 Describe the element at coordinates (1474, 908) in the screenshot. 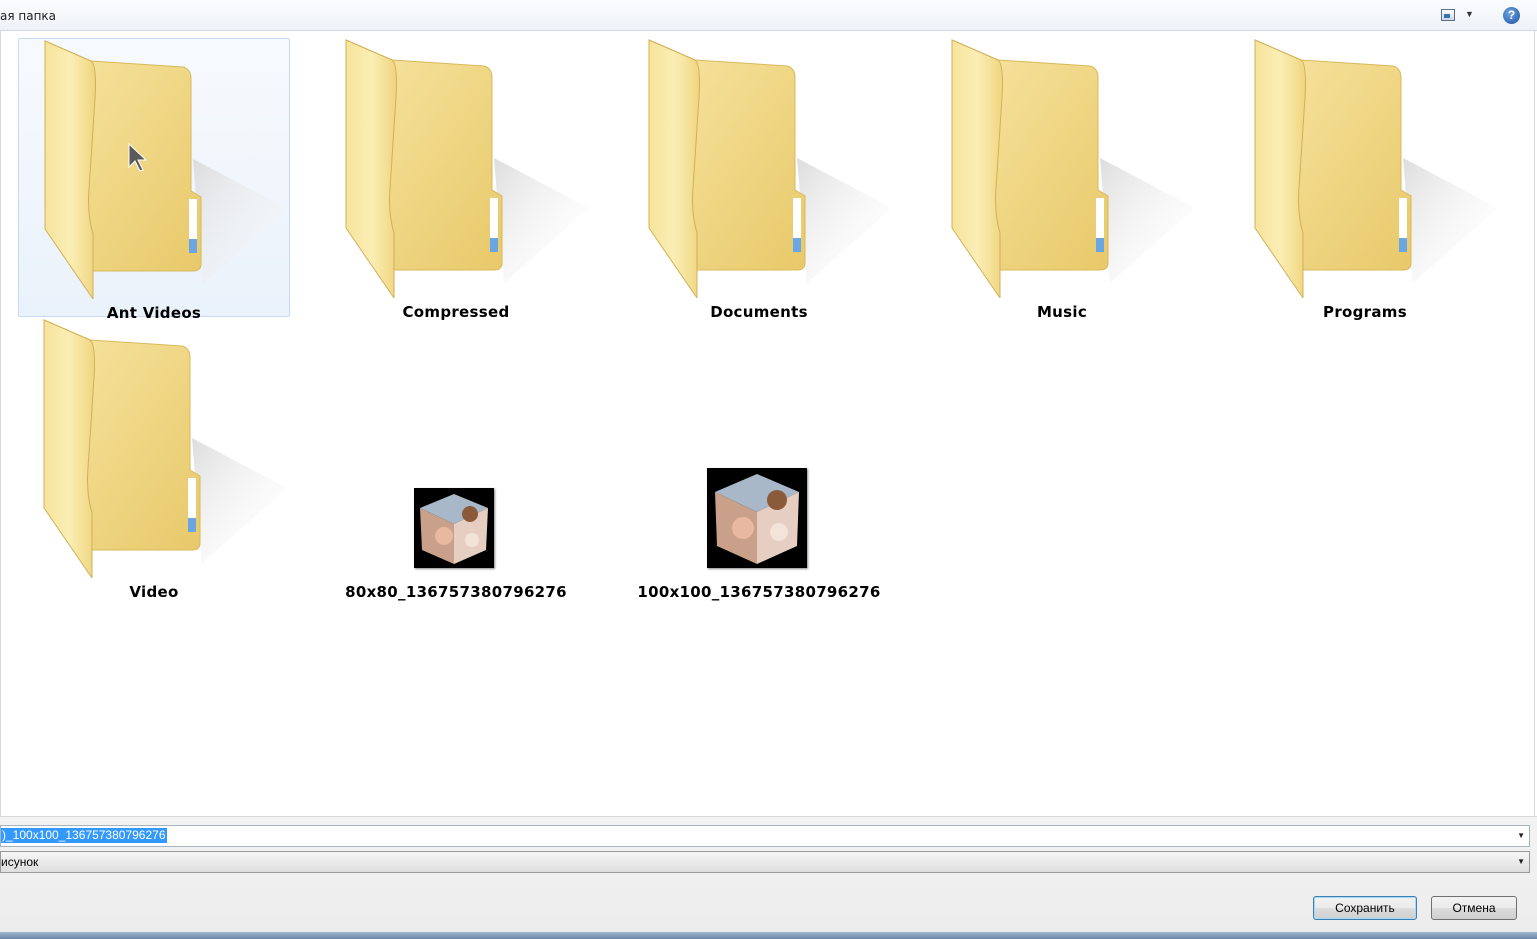

I see `cancel-button: Отмена` at that location.